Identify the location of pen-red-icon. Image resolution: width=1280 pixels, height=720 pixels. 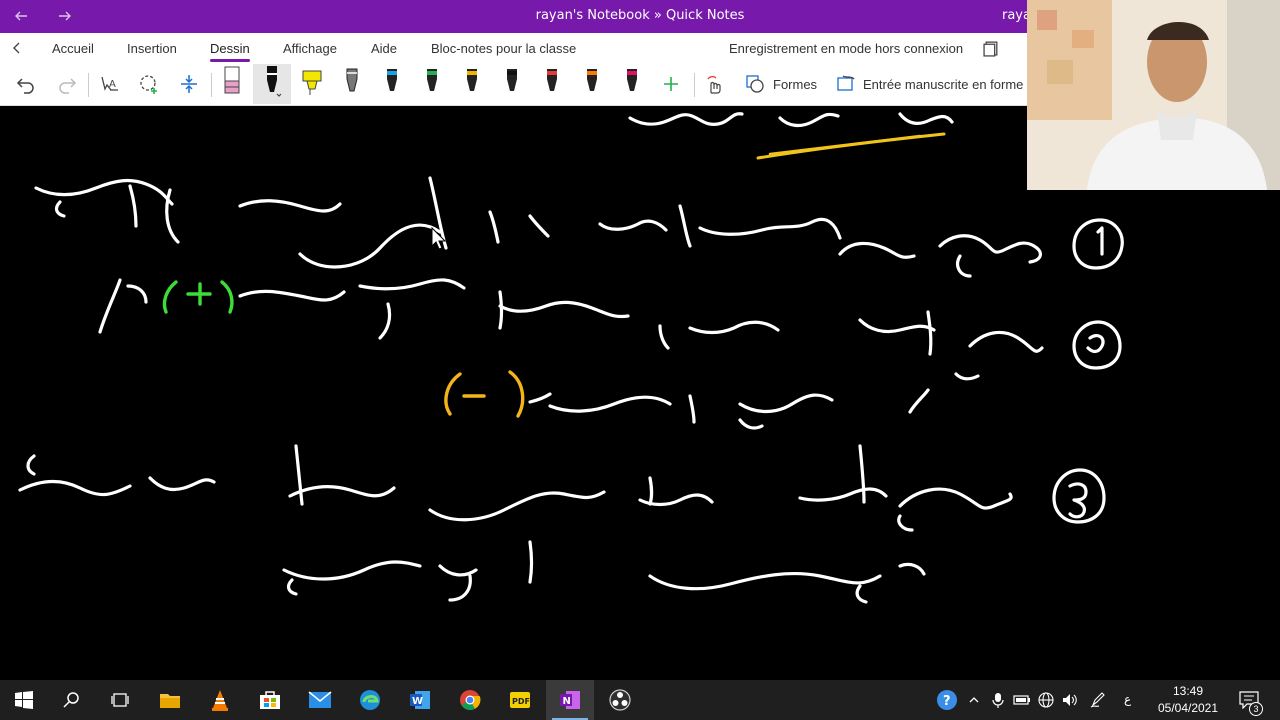
(552, 83).